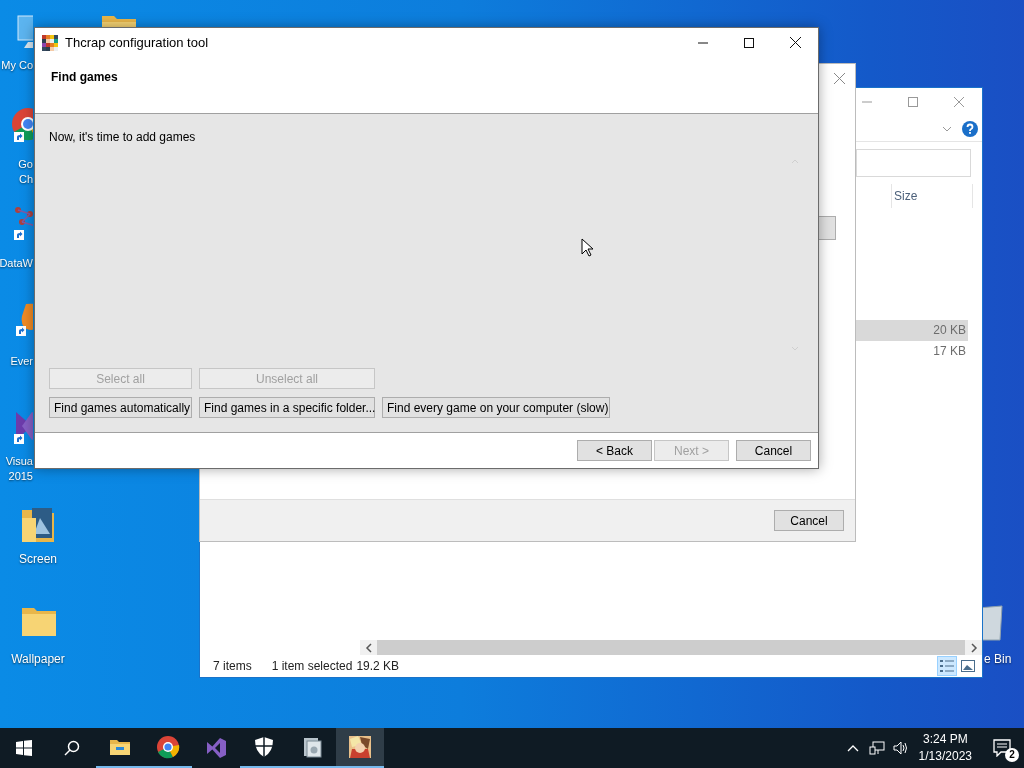 The width and height of the screenshot is (1024, 768). I want to click on desktop-icon-label: Visua 2015, so click(19, 469).